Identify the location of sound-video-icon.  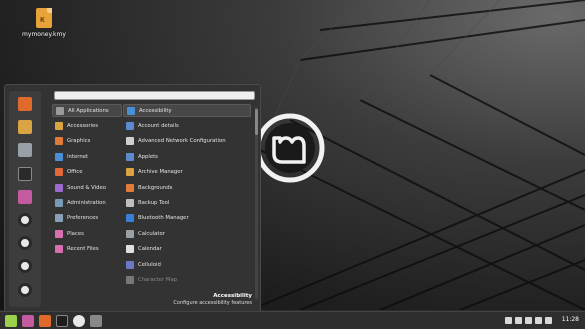
(59, 187).